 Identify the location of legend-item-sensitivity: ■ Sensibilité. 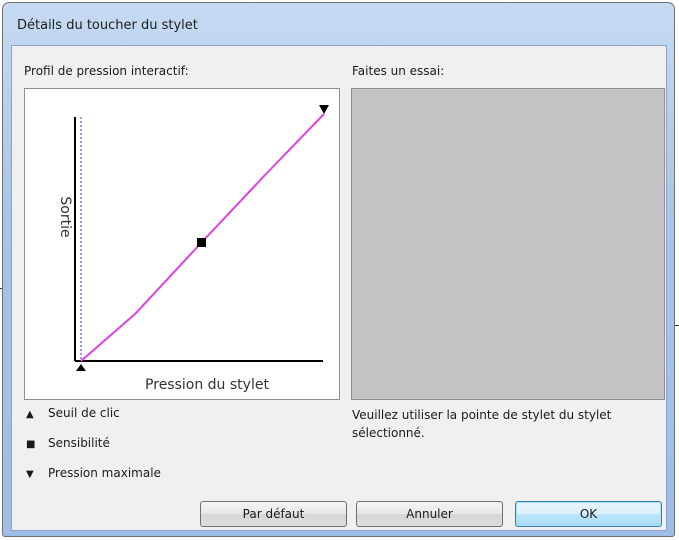
(68, 443).